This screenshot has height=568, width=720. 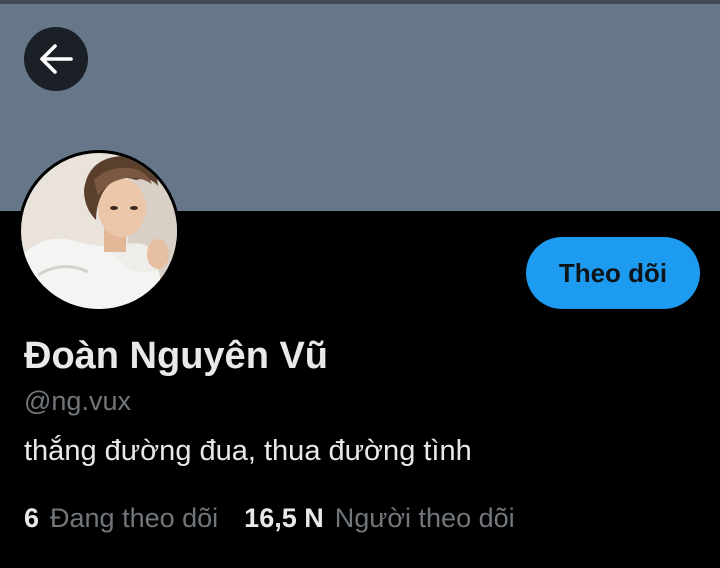 I want to click on followers-count: 16,5 N, so click(x=284, y=518).